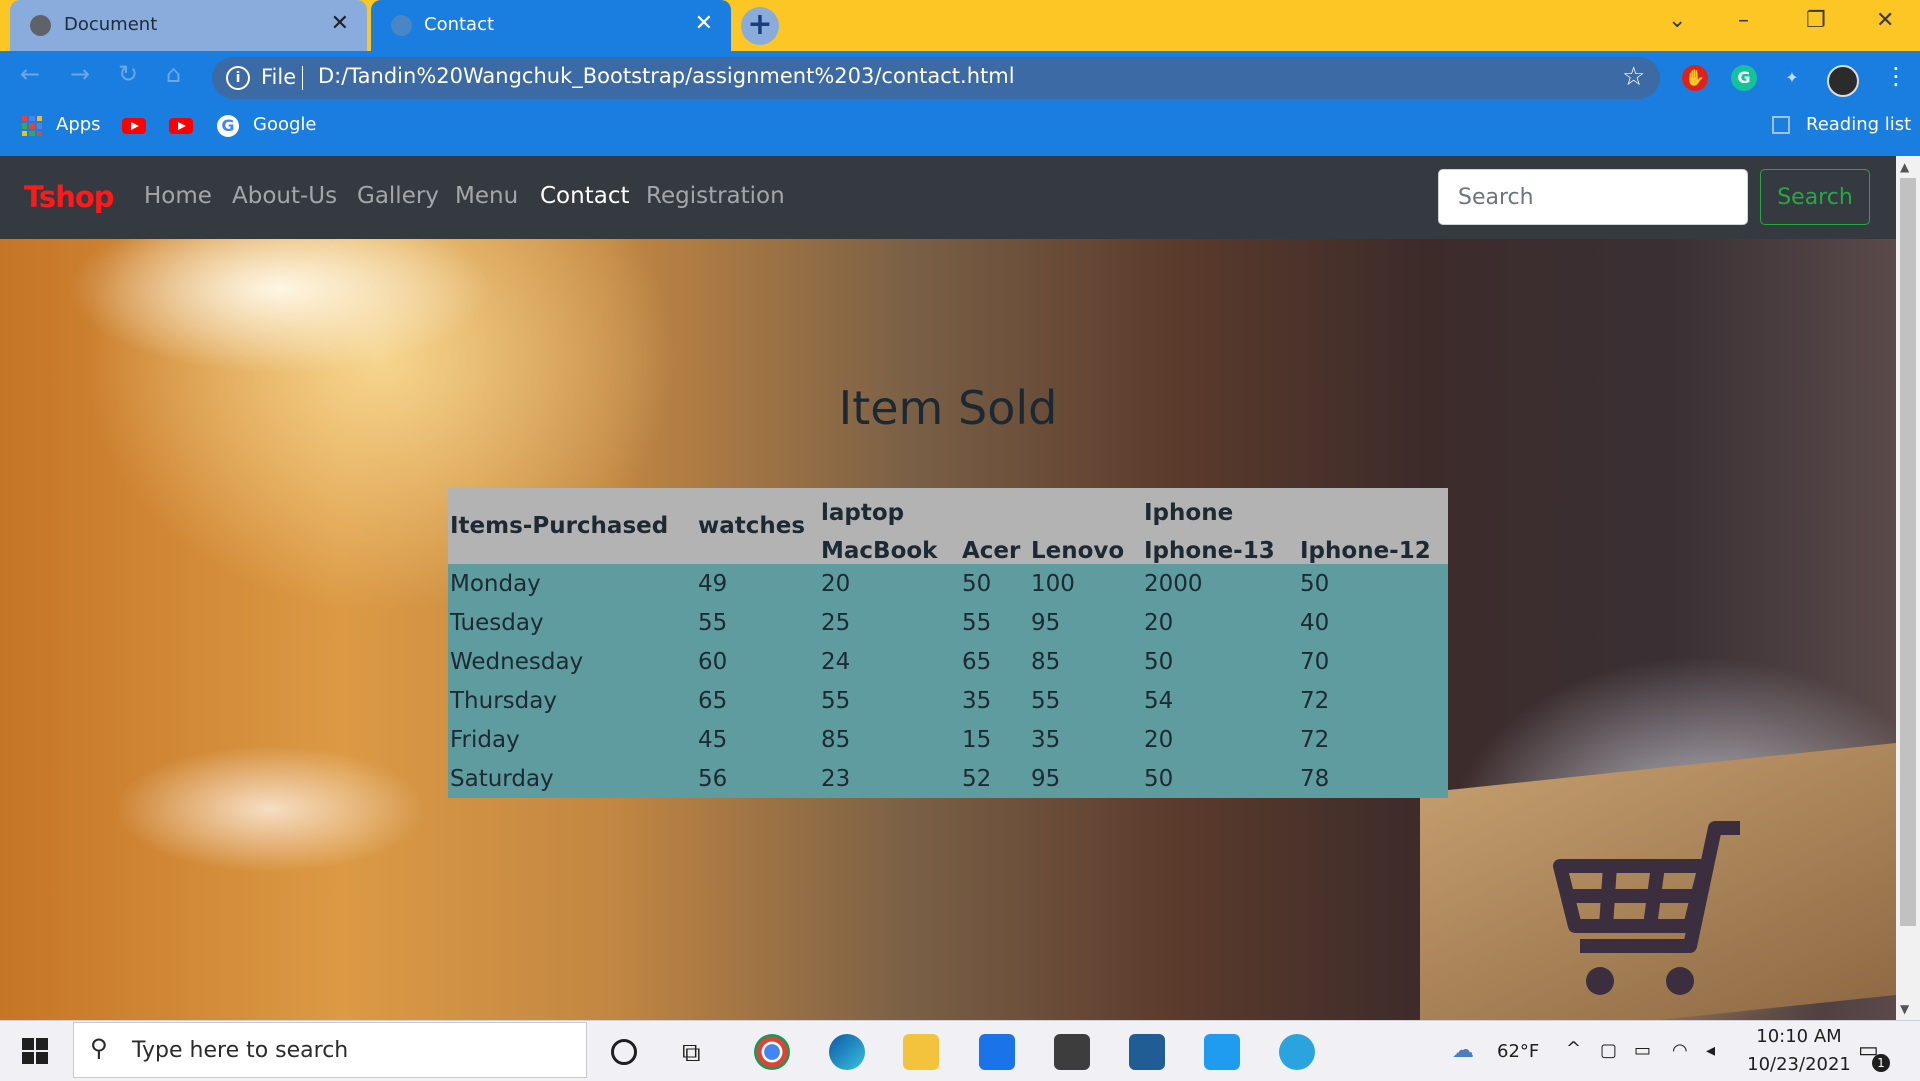 This screenshot has height=1081, width=1920. What do you see at coordinates (921, 1052) in the screenshot?
I see `file-explorer-icon` at bounding box center [921, 1052].